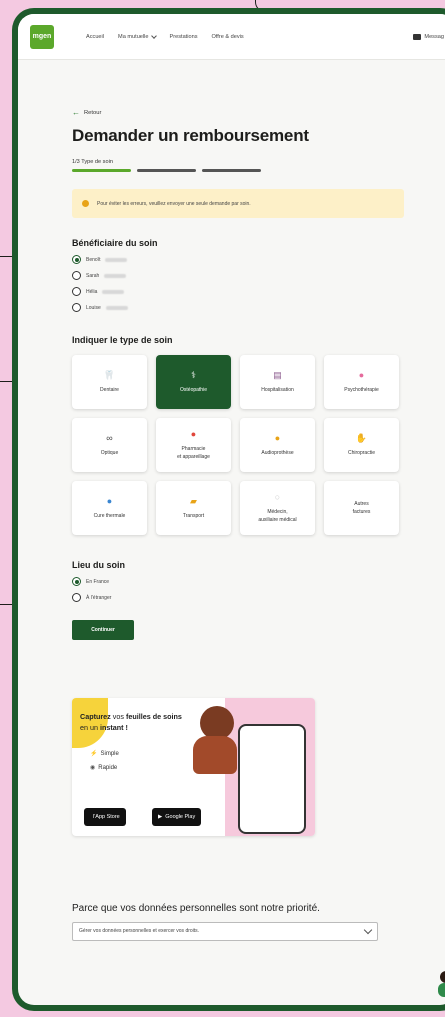 The height and width of the screenshot is (1017, 445). Describe the element at coordinates (237, 291) in the screenshot. I see `beneficiary-option: Hélia` at that location.